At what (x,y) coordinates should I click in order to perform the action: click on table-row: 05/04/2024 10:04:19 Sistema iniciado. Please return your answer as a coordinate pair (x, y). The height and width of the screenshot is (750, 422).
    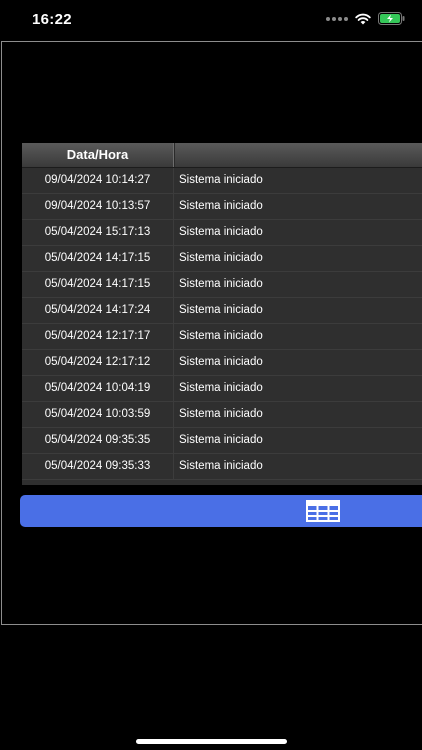
    Looking at the image, I should click on (222, 389).